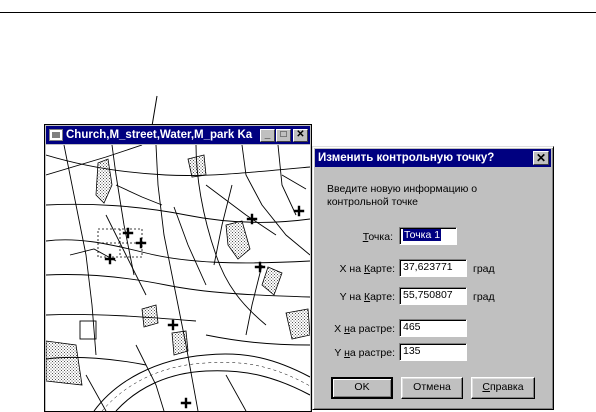  What do you see at coordinates (428, 236) in the screenshot?
I see `point-name-field: Точка 1` at bounding box center [428, 236].